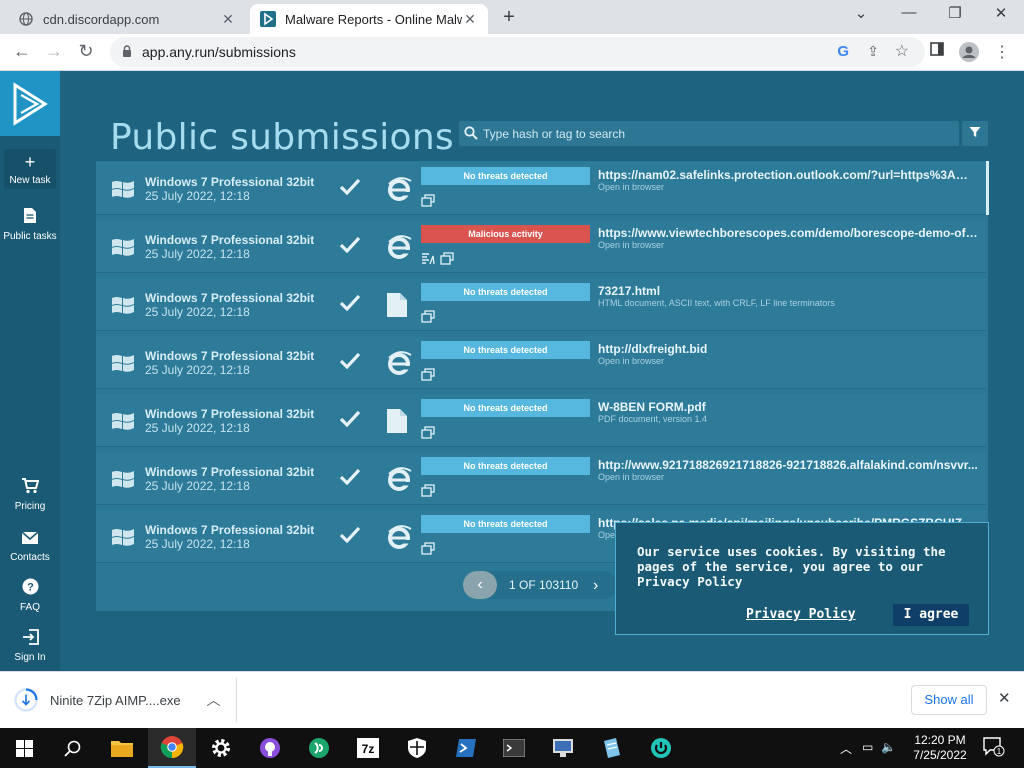 The height and width of the screenshot is (768, 1024). Describe the element at coordinates (72, 748) in the screenshot. I see `search-icon` at that location.